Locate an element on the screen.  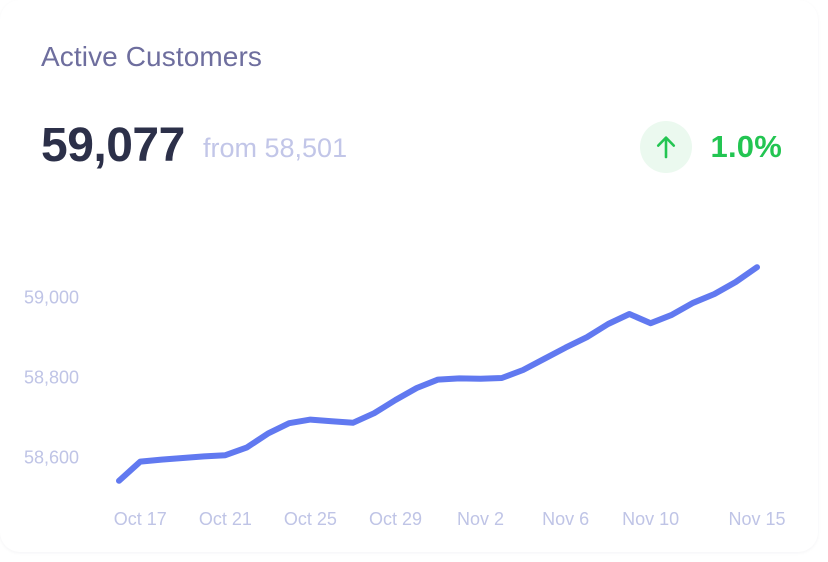
y-axis-tick-label: 58,600 is located at coordinates (51, 457).